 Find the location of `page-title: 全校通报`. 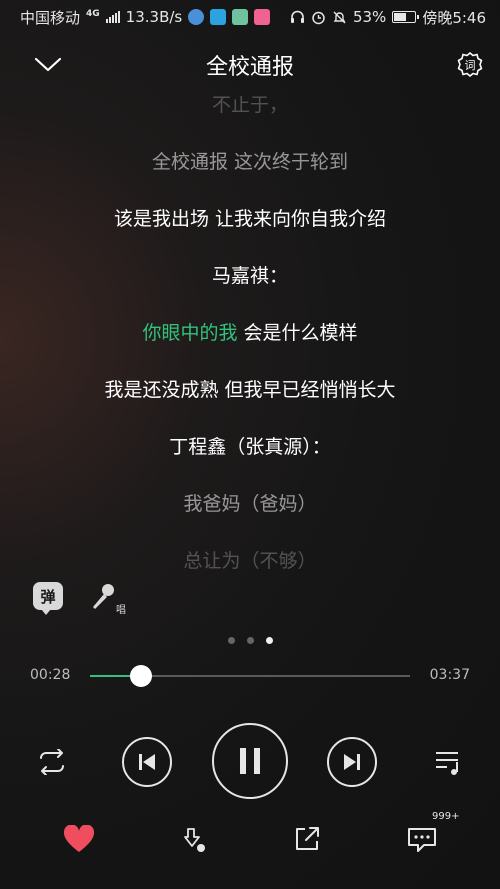

page-title: 全校通报 is located at coordinates (249, 67).